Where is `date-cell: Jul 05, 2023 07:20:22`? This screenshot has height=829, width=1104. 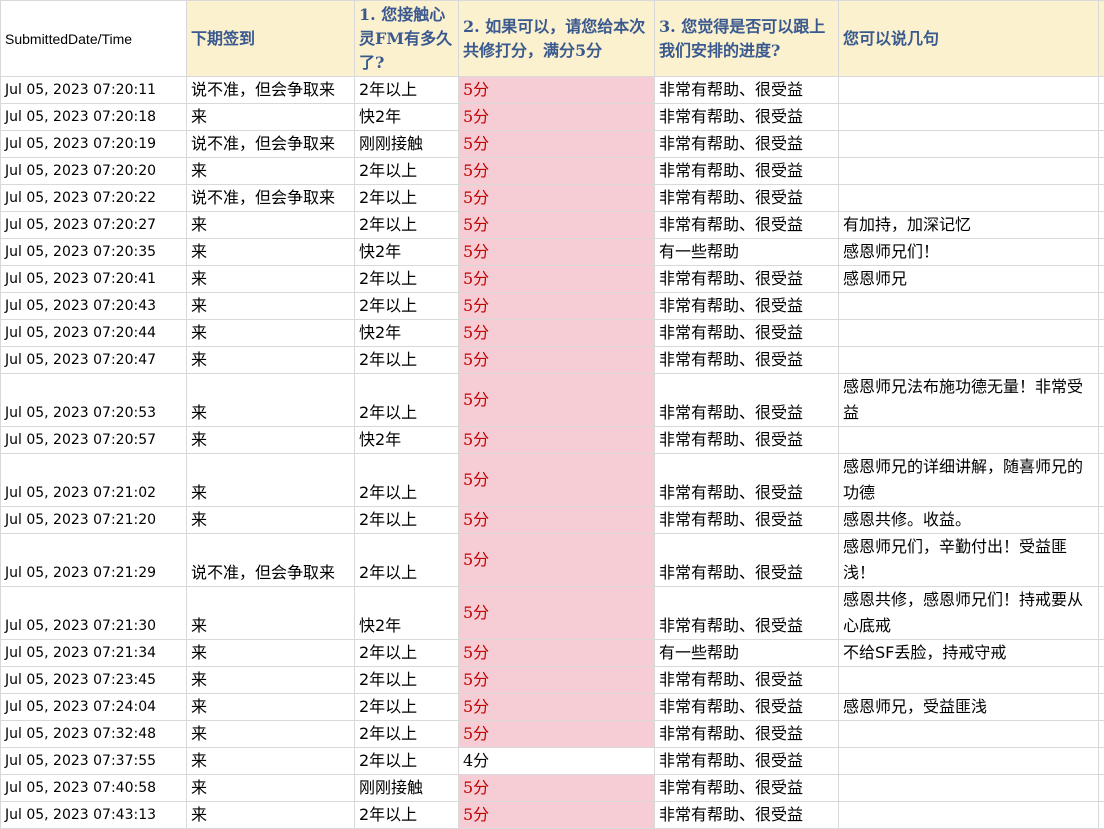
date-cell: Jul 05, 2023 07:20:22 is located at coordinates (94, 198).